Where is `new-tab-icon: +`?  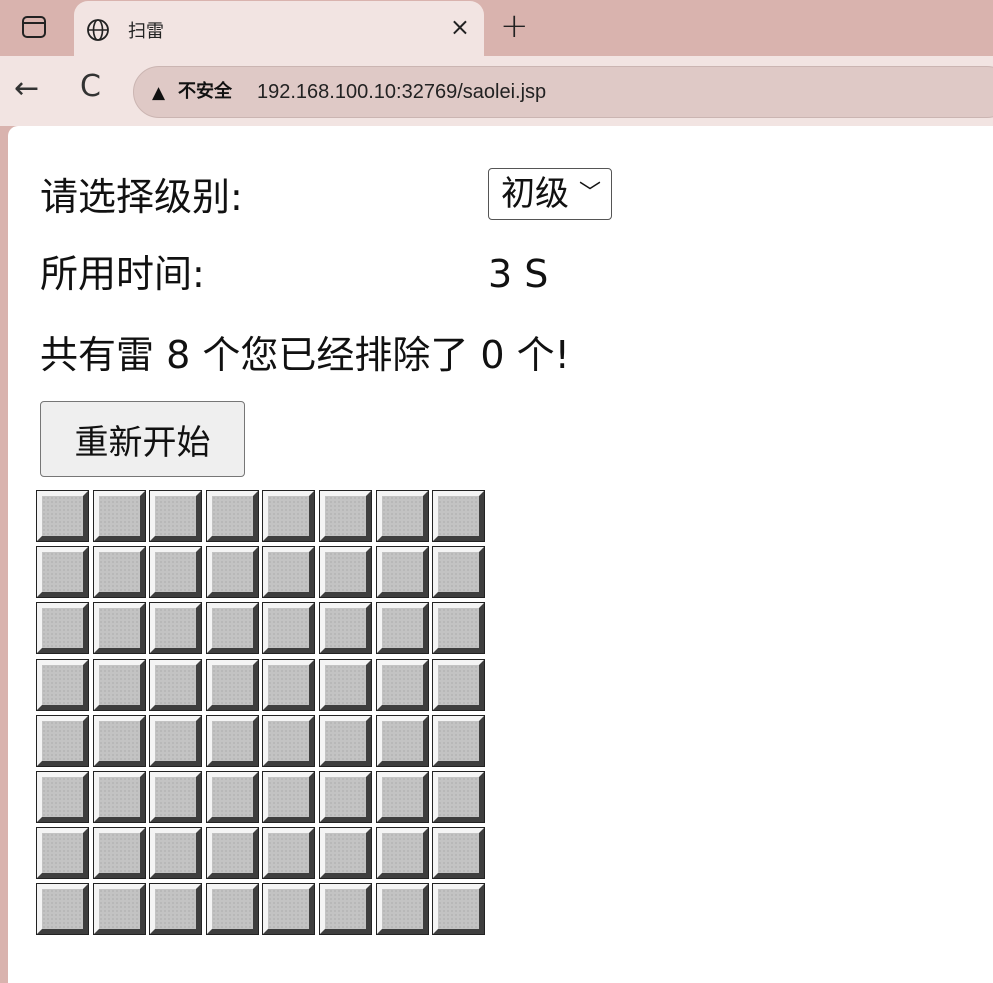
new-tab-icon: + is located at coordinates (514, 26).